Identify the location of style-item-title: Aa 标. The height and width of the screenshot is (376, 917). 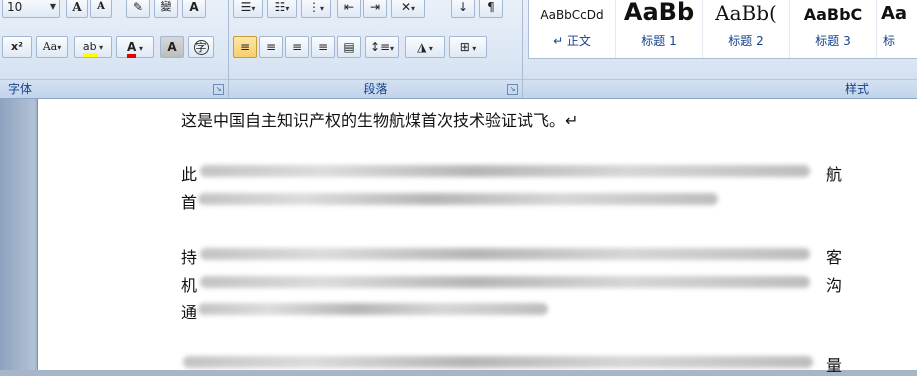
(897, 29).